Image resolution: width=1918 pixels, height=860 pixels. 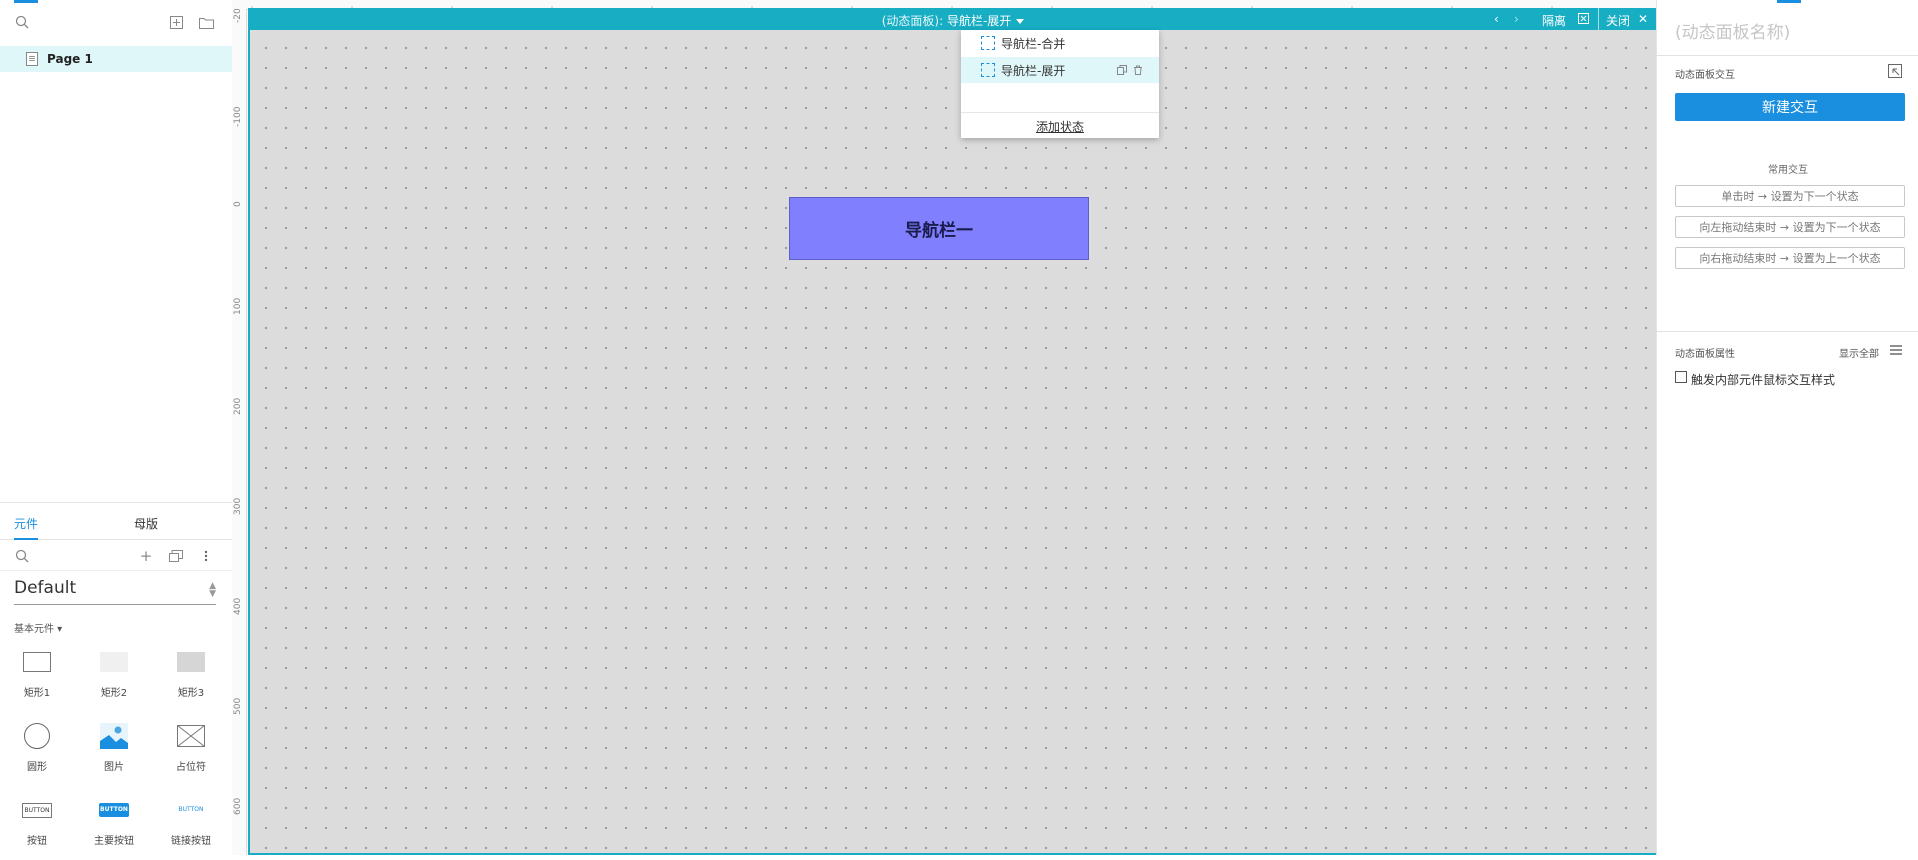 I want to click on rectangle-2-icon, so click(x=114, y=662).